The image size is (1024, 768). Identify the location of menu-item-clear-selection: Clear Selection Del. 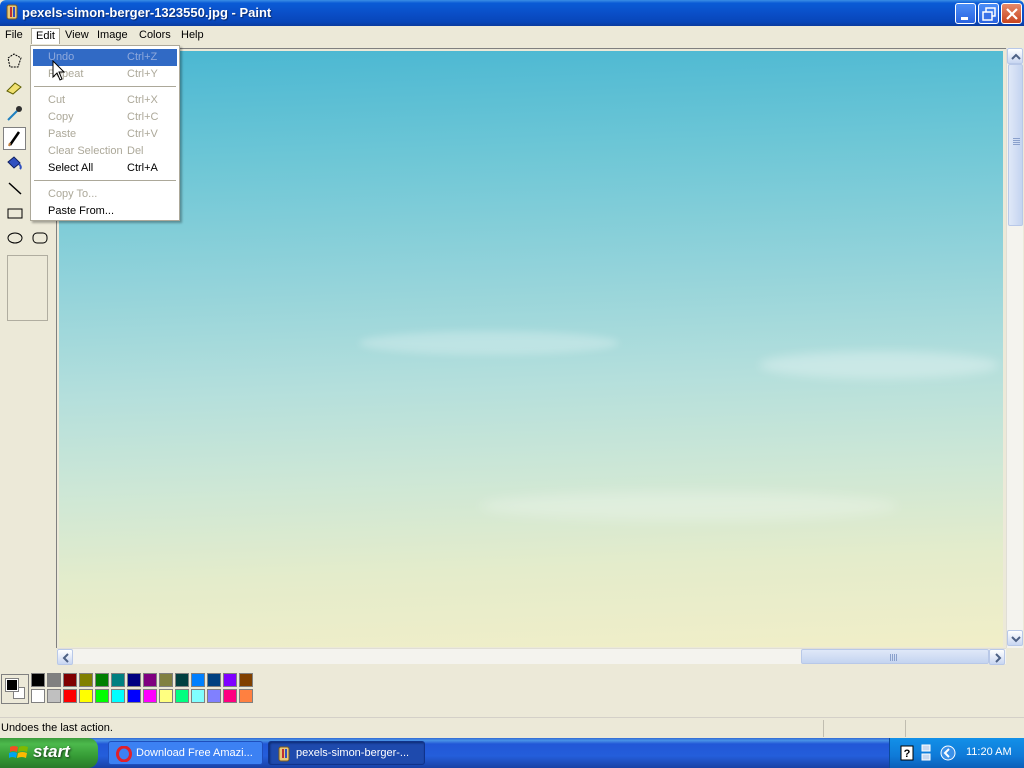
(105, 151).